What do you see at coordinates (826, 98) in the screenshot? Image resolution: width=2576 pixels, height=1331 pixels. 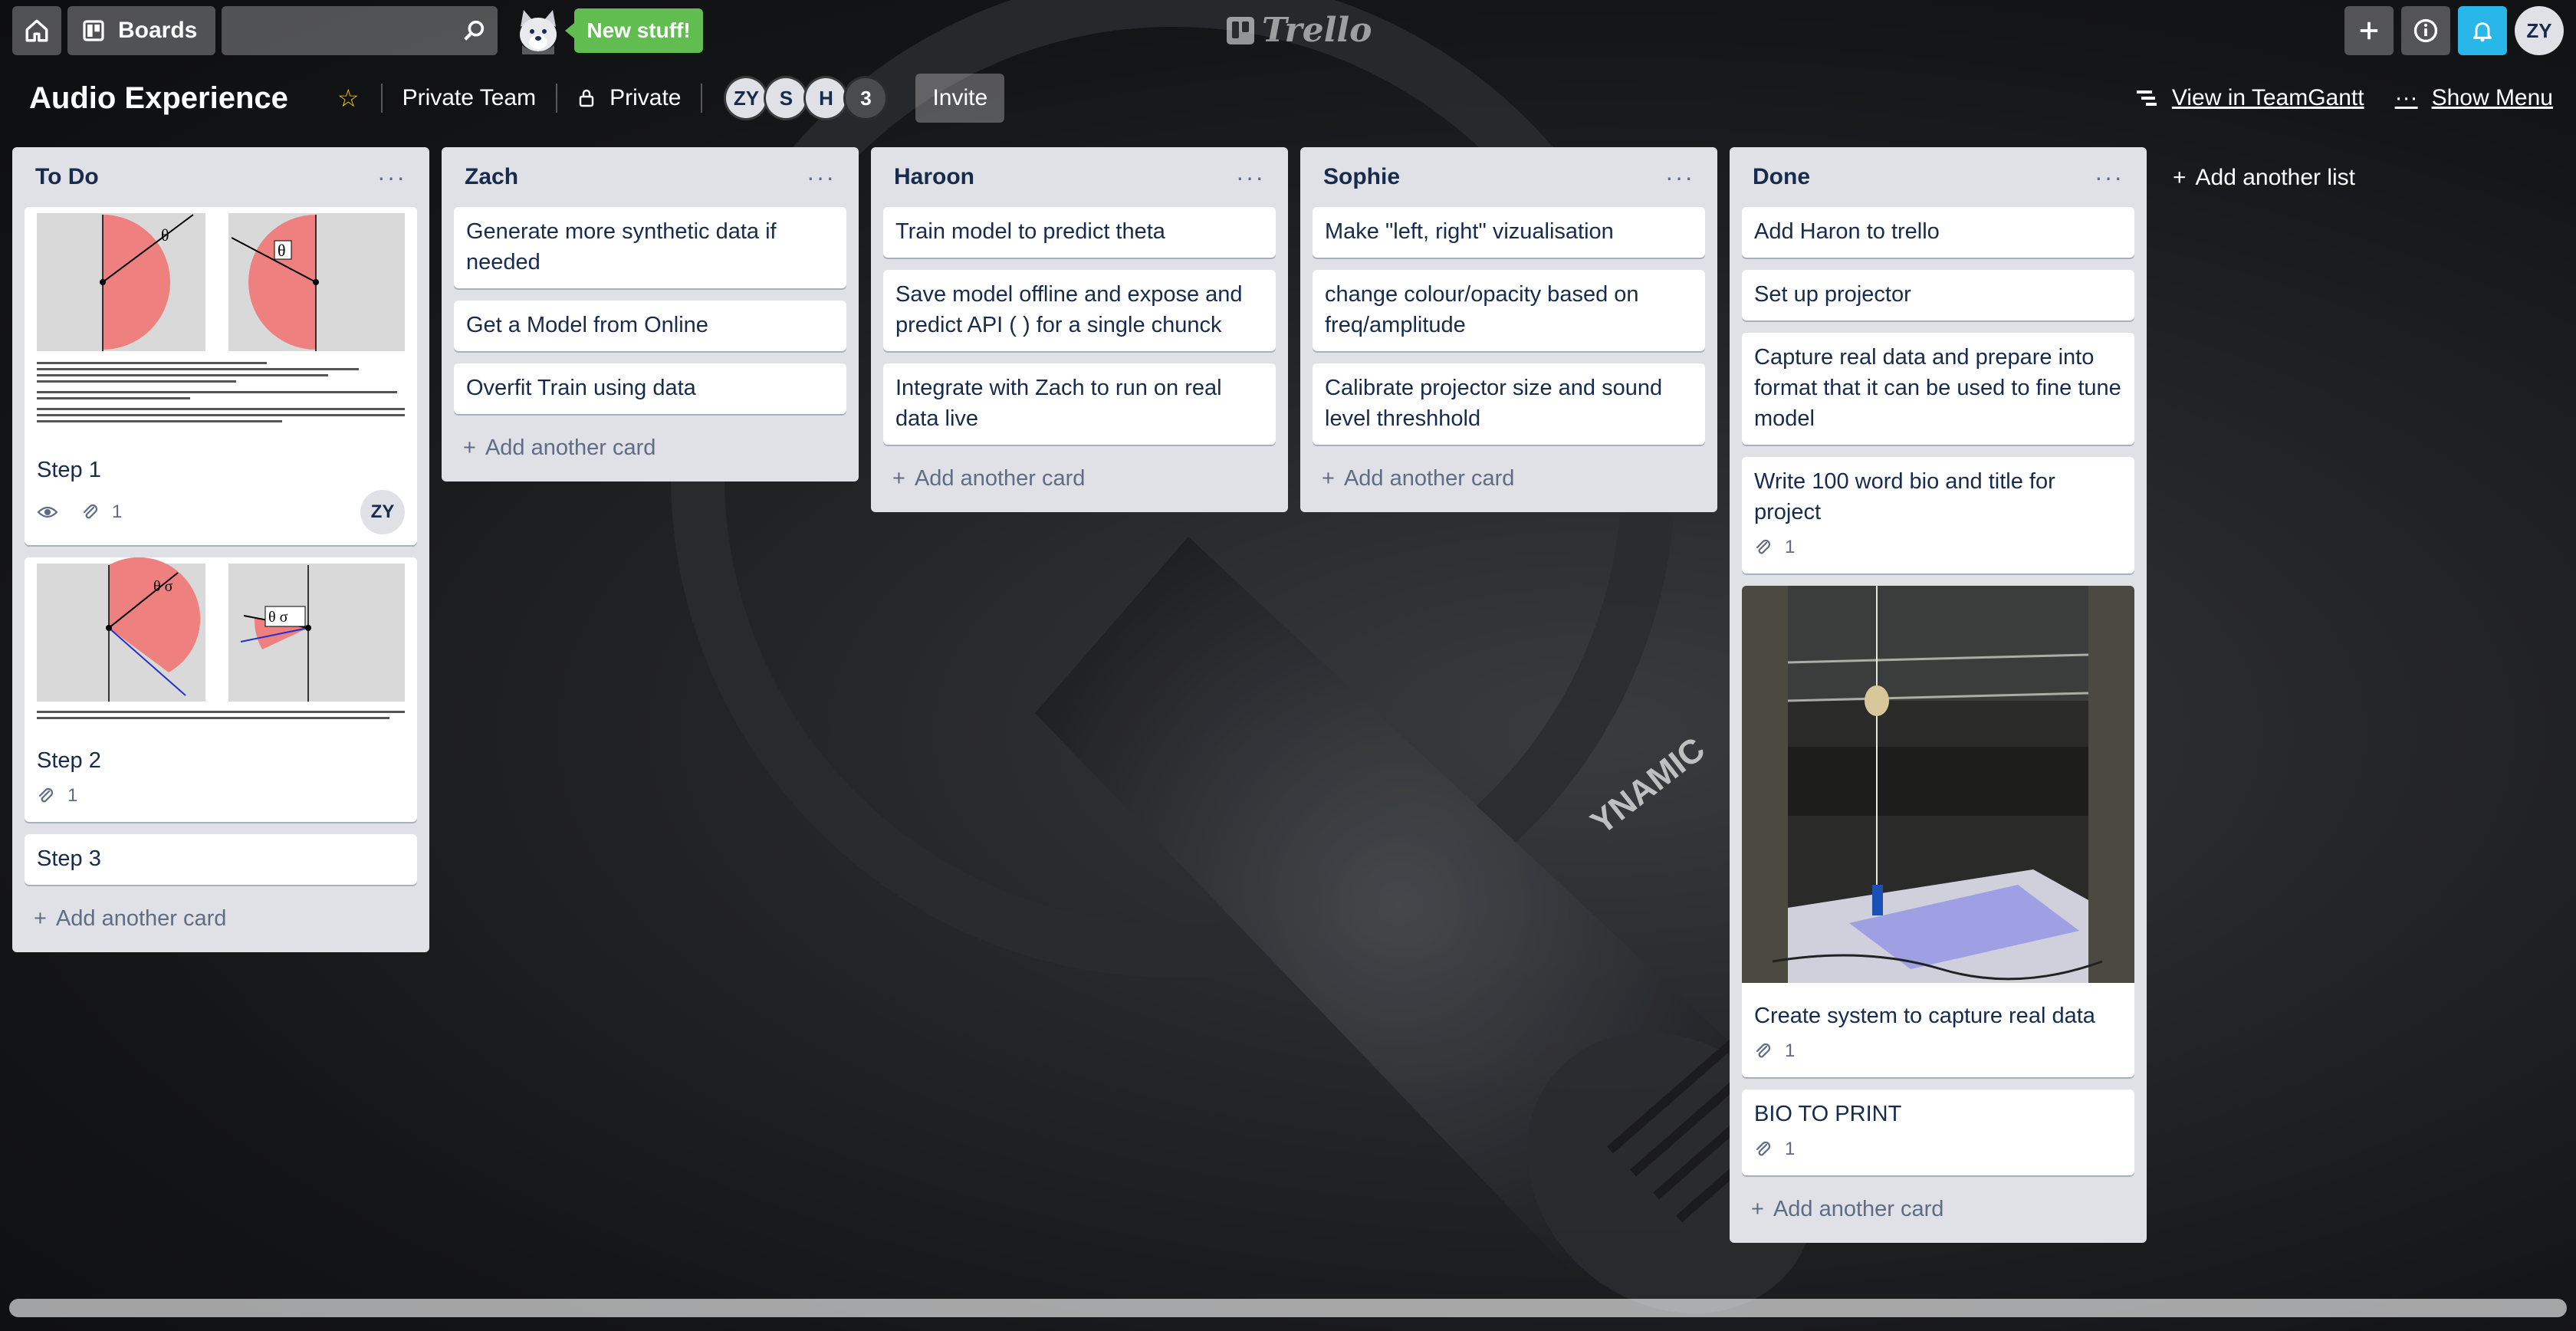 I see `member-avatar: H` at bounding box center [826, 98].